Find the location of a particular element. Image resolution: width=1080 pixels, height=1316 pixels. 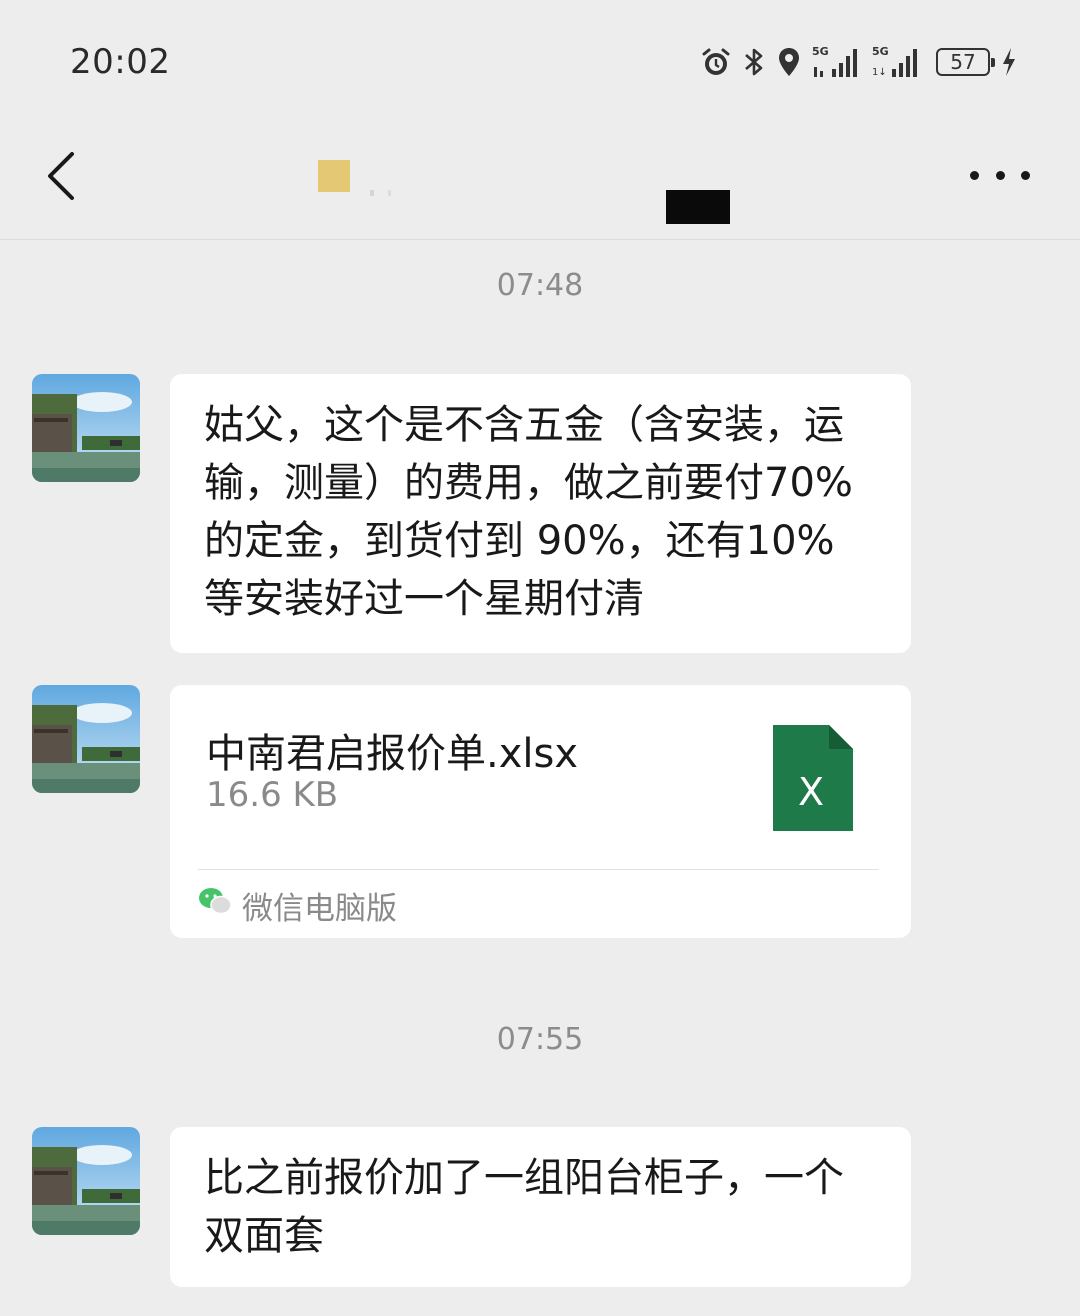

wechat-icon is located at coordinates (215, 905).